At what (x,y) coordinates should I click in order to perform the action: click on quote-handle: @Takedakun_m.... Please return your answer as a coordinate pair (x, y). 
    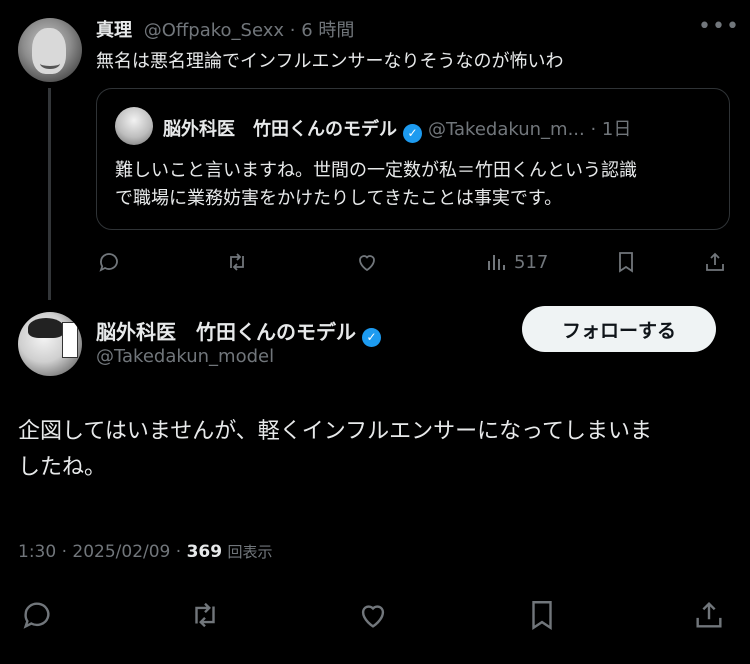
    Looking at the image, I should click on (506, 129).